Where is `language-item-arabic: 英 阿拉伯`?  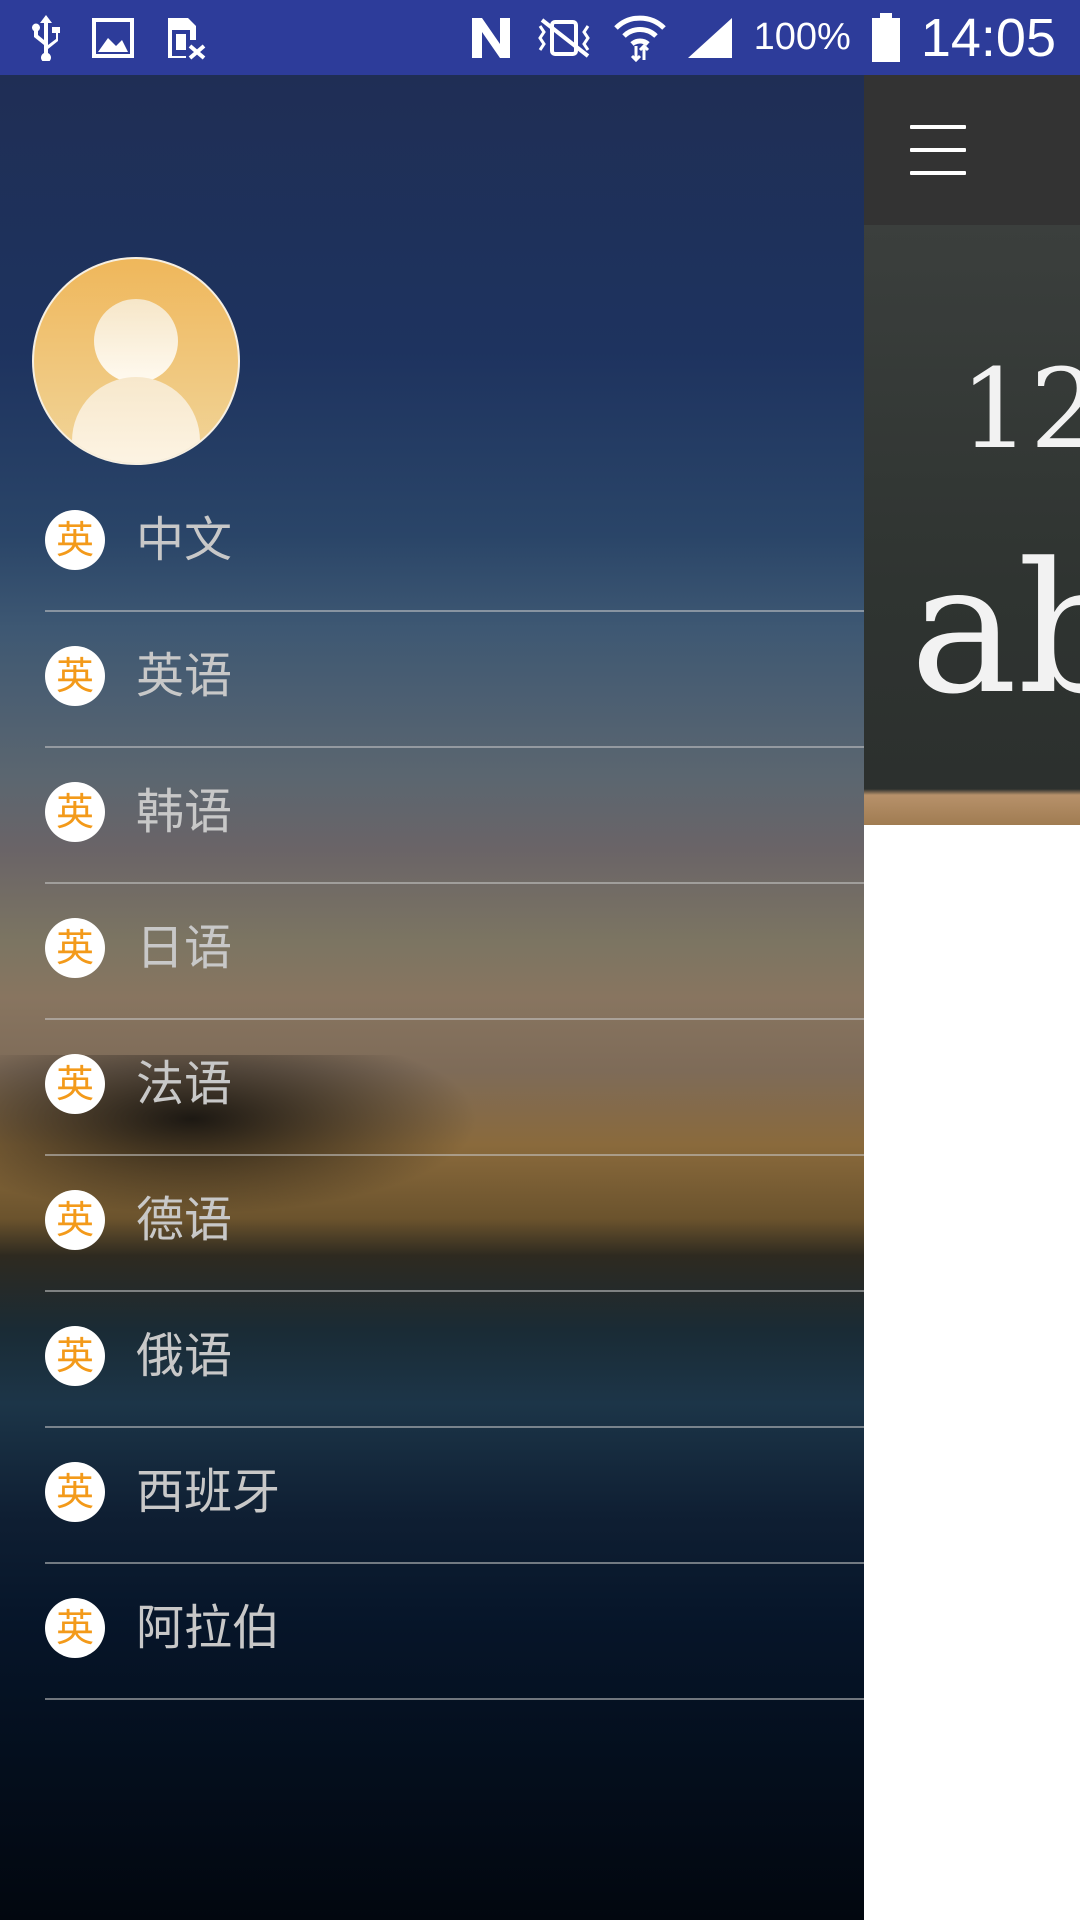
language-item-arabic: 英 阿拉伯 is located at coordinates (432, 1632).